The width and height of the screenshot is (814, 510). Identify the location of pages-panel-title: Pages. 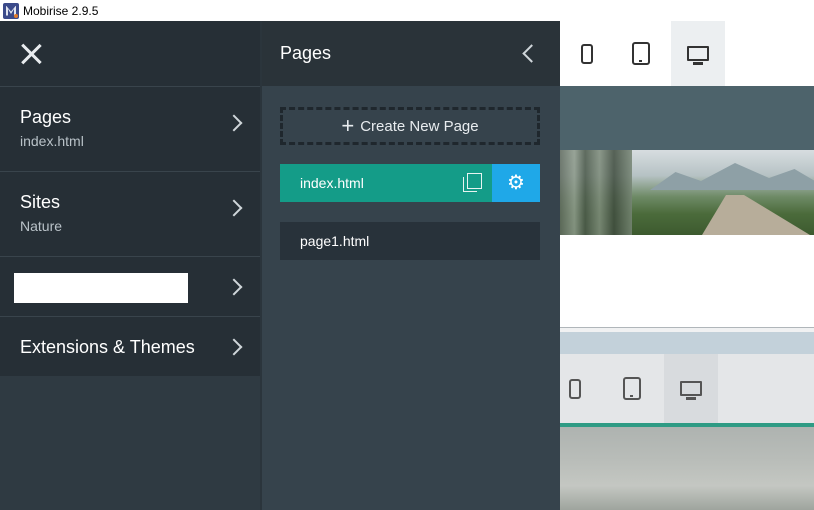
(306, 53).